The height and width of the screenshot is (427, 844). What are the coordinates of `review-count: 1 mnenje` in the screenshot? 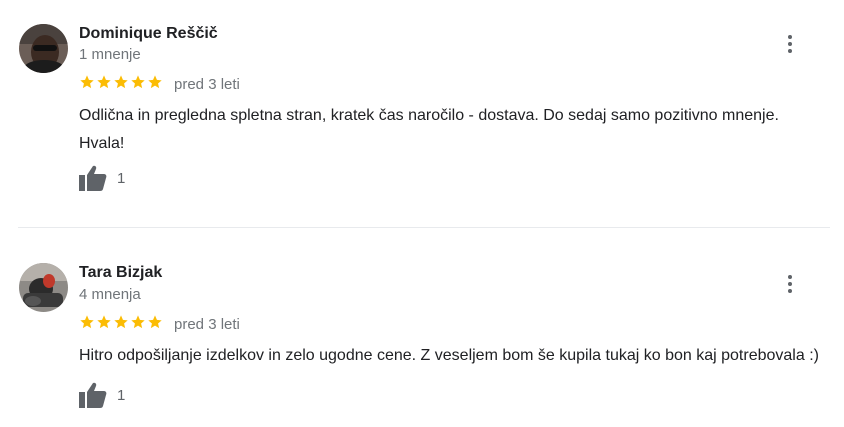 It's located at (110, 54).